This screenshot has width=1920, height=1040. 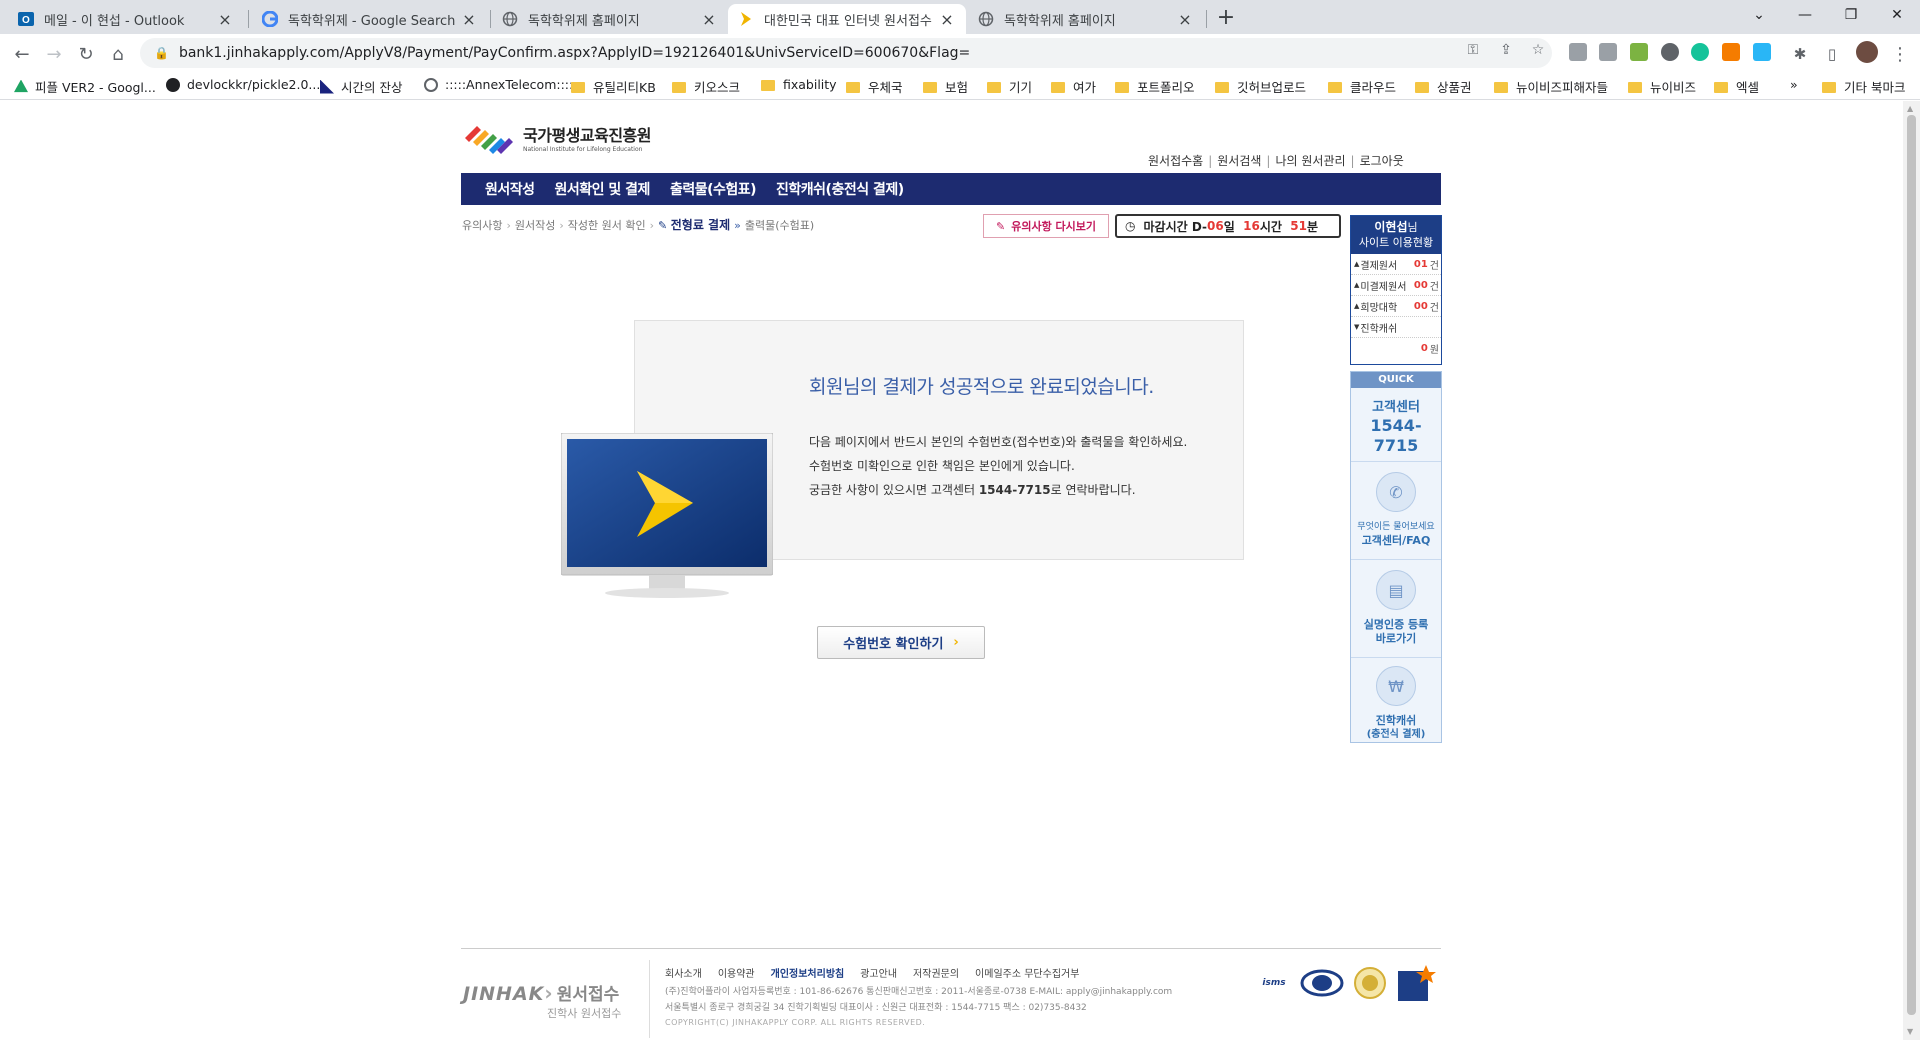 What do you see at coordinates (54, 54) in the screenshot?
I see `forward-icon: →` at bounding box center [54, 54].